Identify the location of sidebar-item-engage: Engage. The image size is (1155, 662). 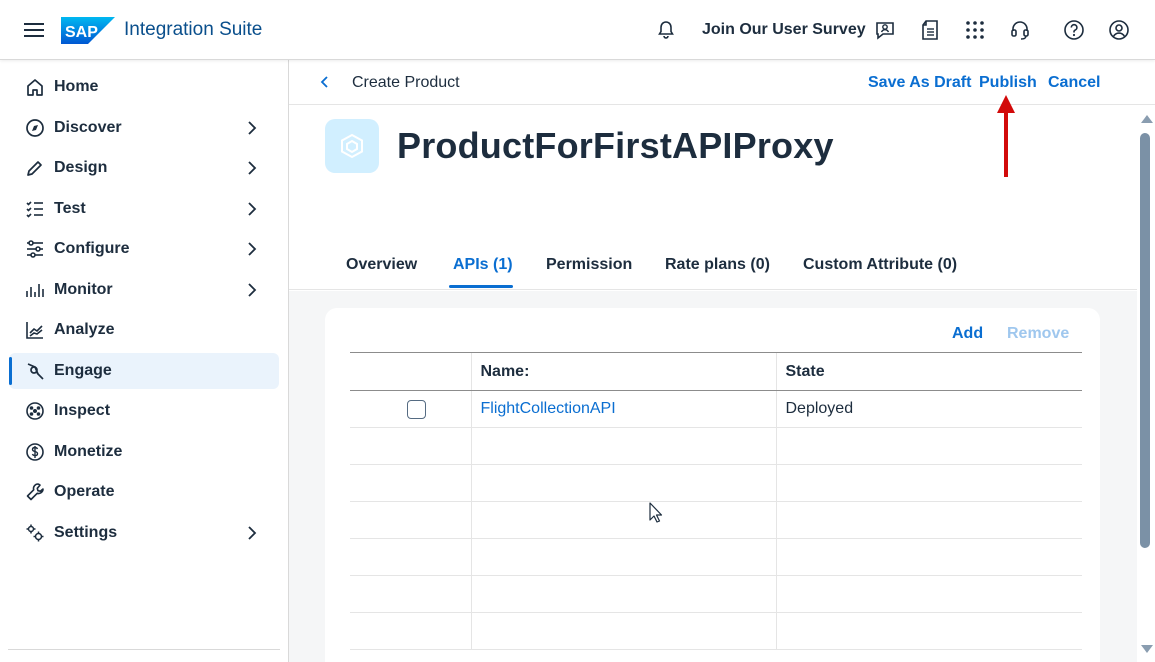
(144, 371).